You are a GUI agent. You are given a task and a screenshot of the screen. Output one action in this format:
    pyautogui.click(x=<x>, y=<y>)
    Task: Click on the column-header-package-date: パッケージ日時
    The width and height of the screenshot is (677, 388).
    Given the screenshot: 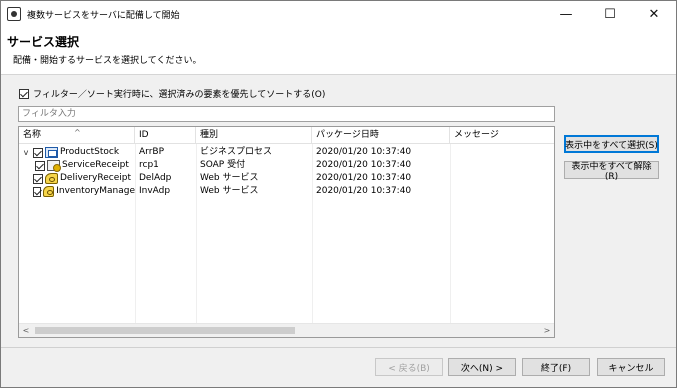 What is the action you would take?
    pyautogui.click(x=381, y=135)
    